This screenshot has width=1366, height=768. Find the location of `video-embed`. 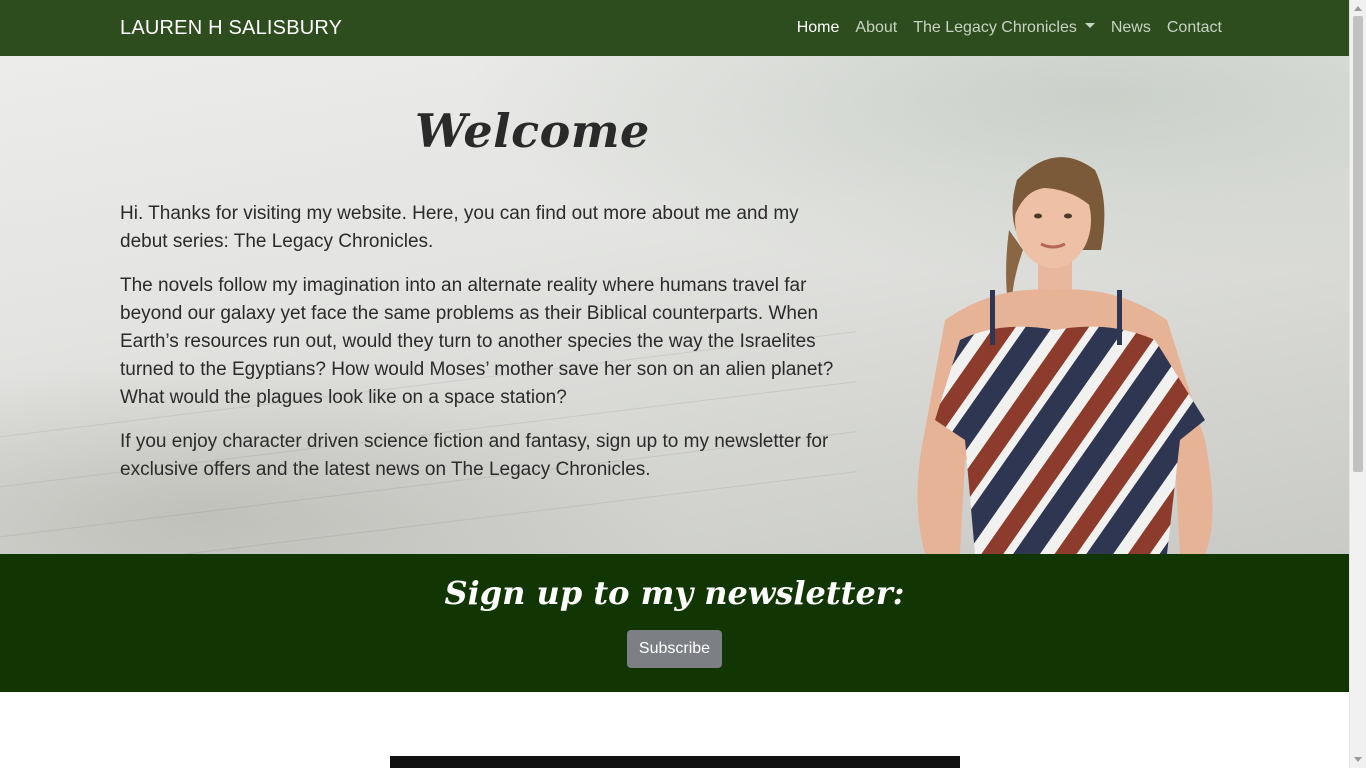

video-embed is located at coordinates (675, 762).